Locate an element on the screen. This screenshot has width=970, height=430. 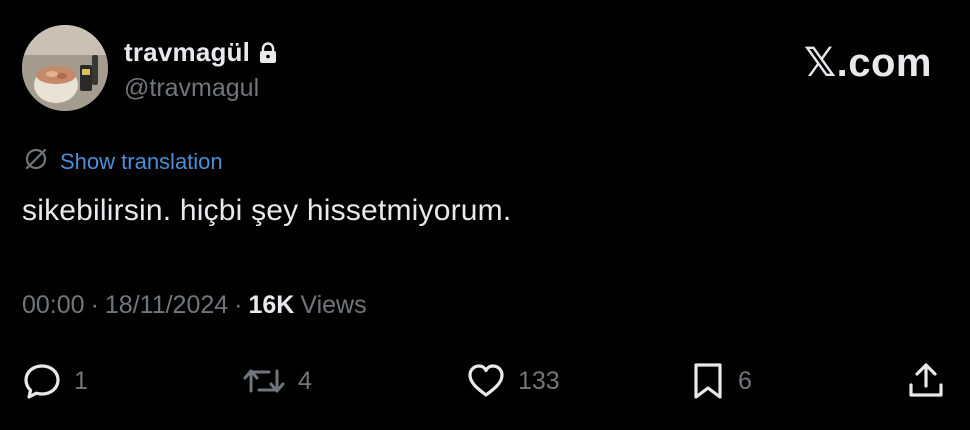
tweet-time: 00:00 is located at coordinates (53, 305).